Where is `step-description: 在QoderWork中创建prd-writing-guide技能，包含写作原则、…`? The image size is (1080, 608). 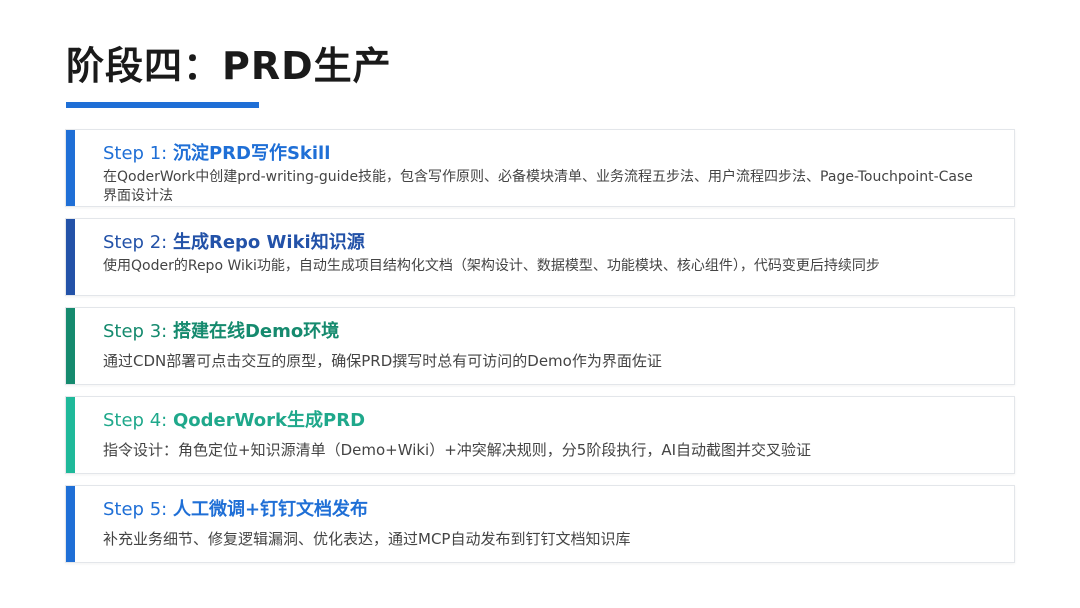
step-description: 在QoderWork中创建prd-writing-guide技能，包含写作原则、… is located at coordinates (538, 186).